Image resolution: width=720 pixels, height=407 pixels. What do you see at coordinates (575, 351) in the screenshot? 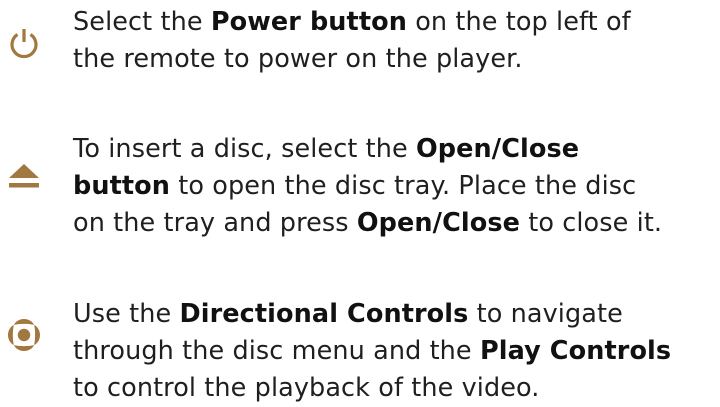
I see `emphasis: Play Controls` at bounding box center [575, 351].